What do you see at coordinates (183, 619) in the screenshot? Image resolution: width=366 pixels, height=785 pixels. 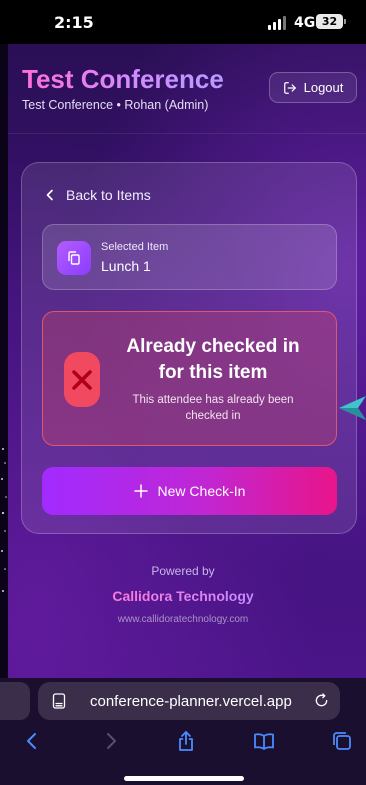 I see `website-link: www.callidoratechnology.com` at bounding box center [183, 619].